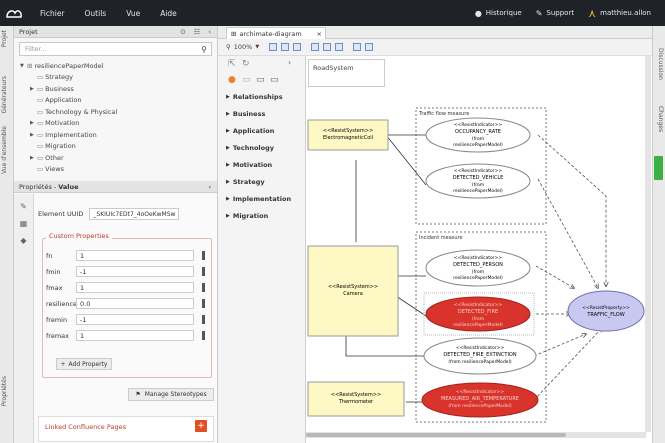 This screenshot has width=665, height=443. Describe the element at coordinates (315, 47) in the screenshot. I see `align-top-icon` at that location.